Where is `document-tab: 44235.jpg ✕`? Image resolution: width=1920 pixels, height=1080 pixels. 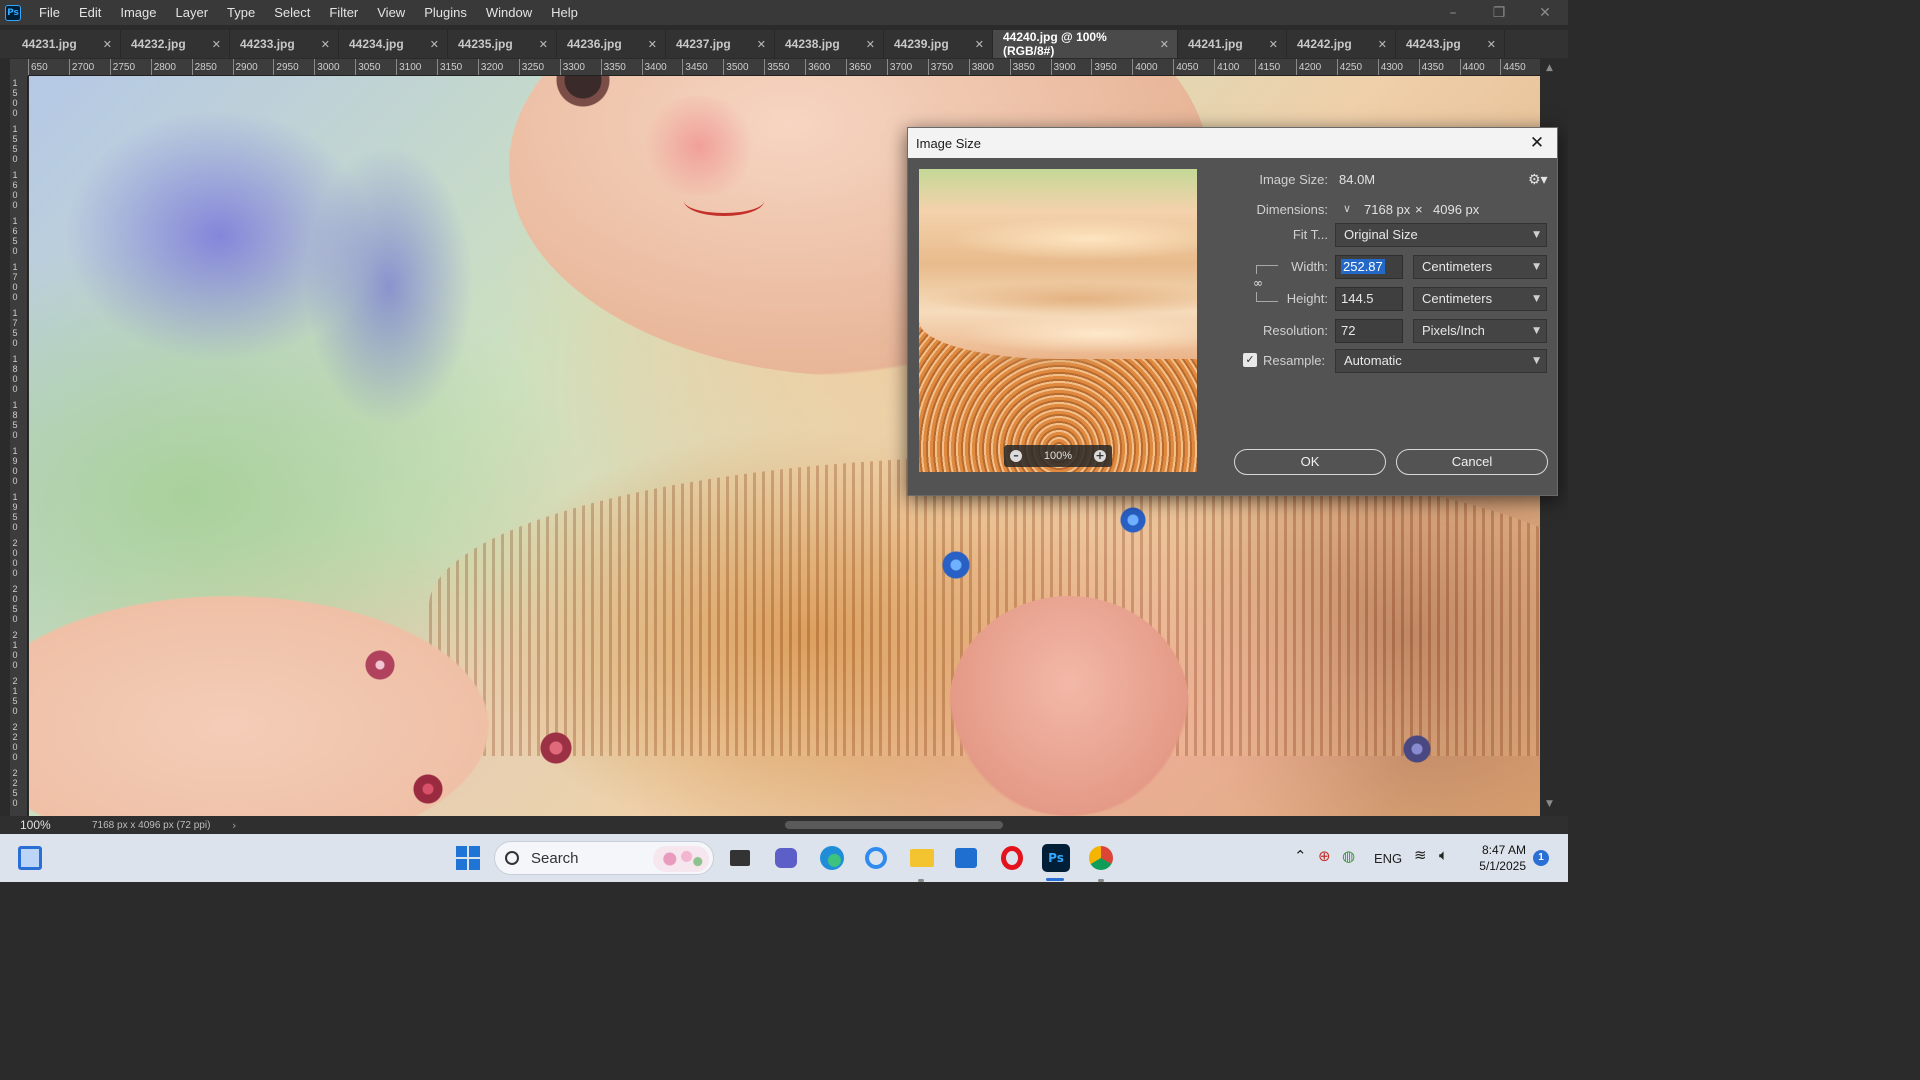
document-tab: 44235.jpg ✕ is located at coordinates (502, 44).